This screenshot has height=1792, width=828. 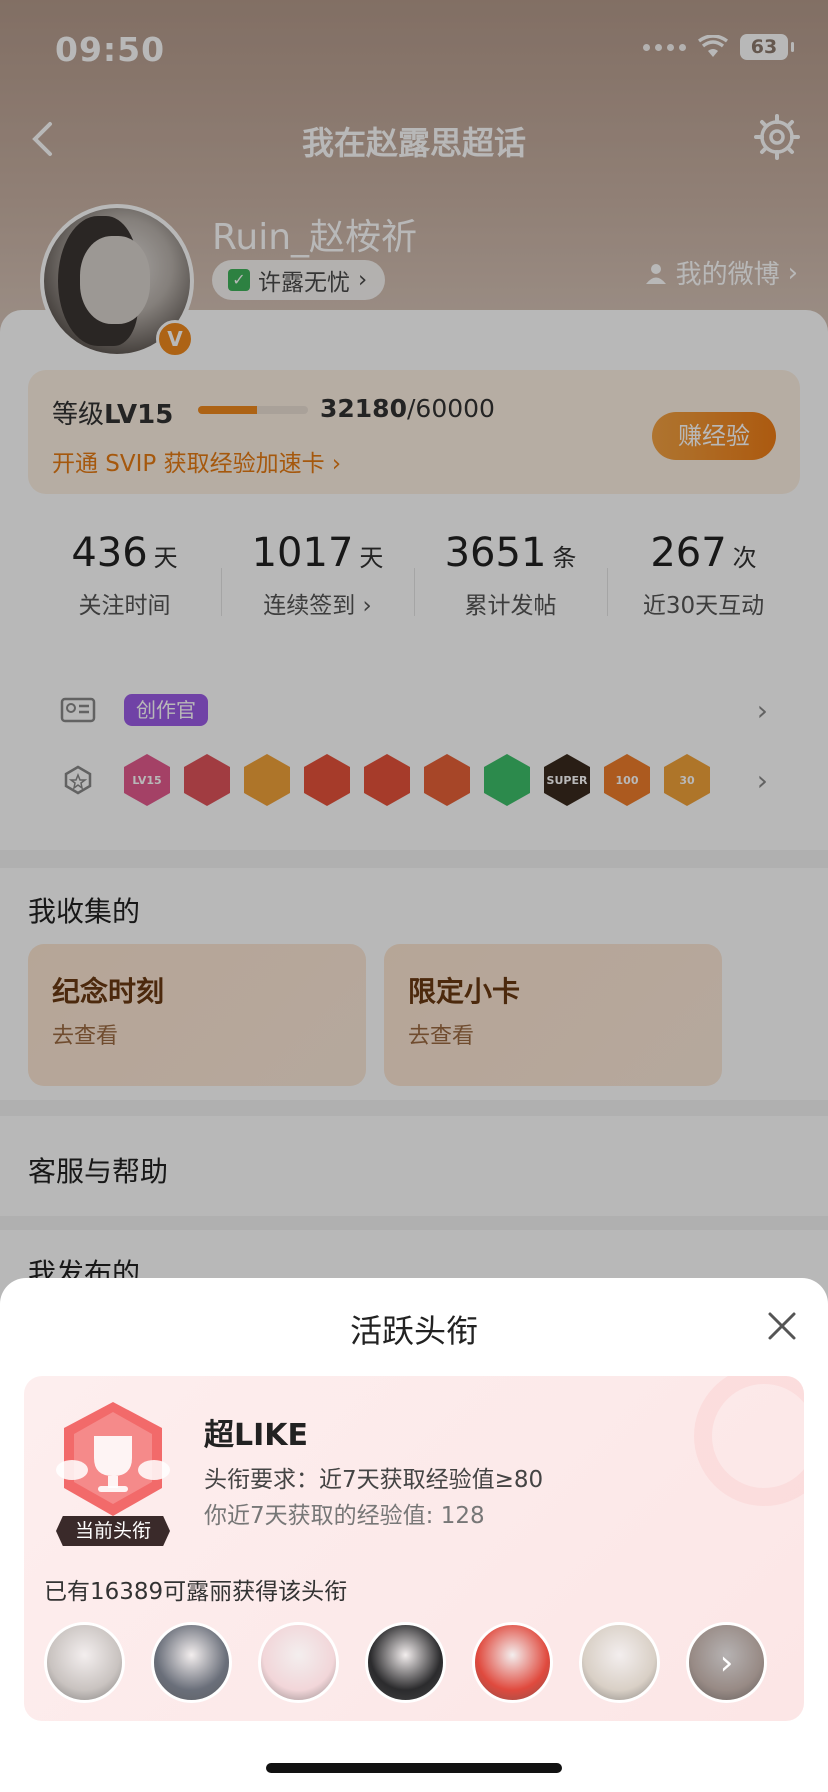 I want to click on trophy-icon, so click(x=113, y=1459).